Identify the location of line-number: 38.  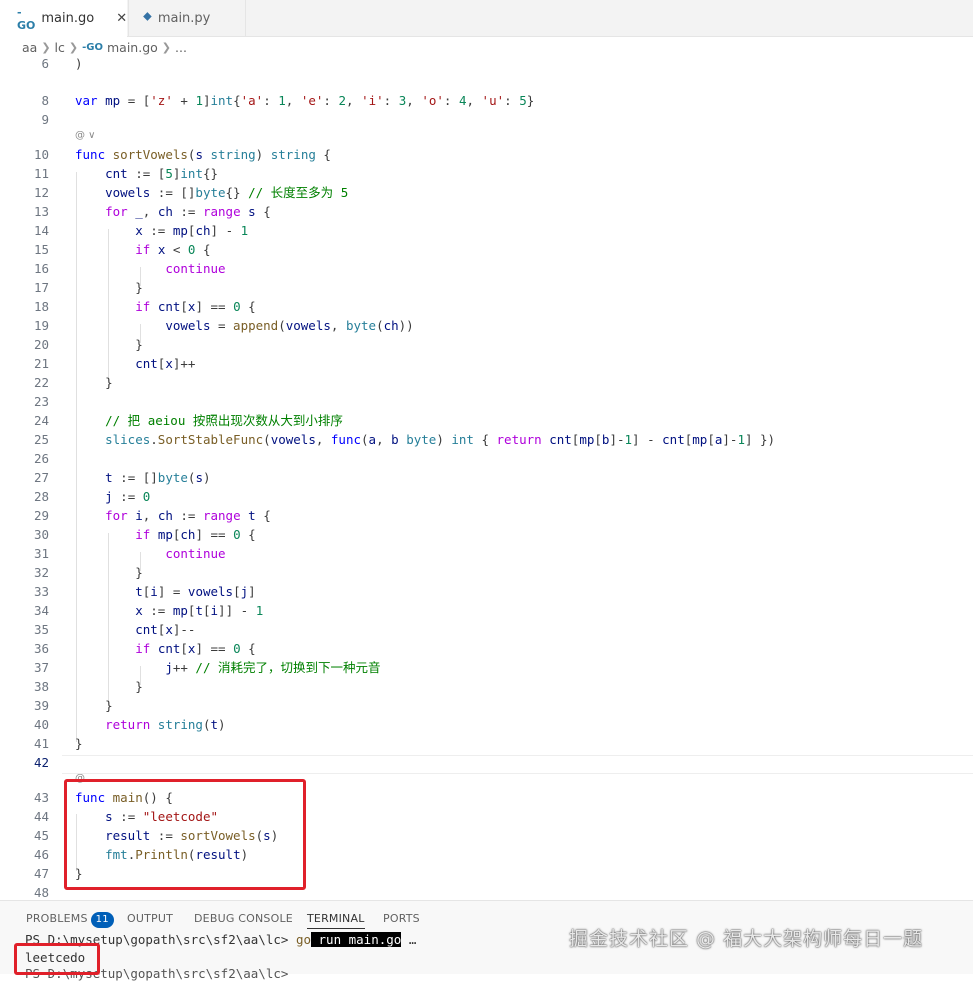
(41, 686).